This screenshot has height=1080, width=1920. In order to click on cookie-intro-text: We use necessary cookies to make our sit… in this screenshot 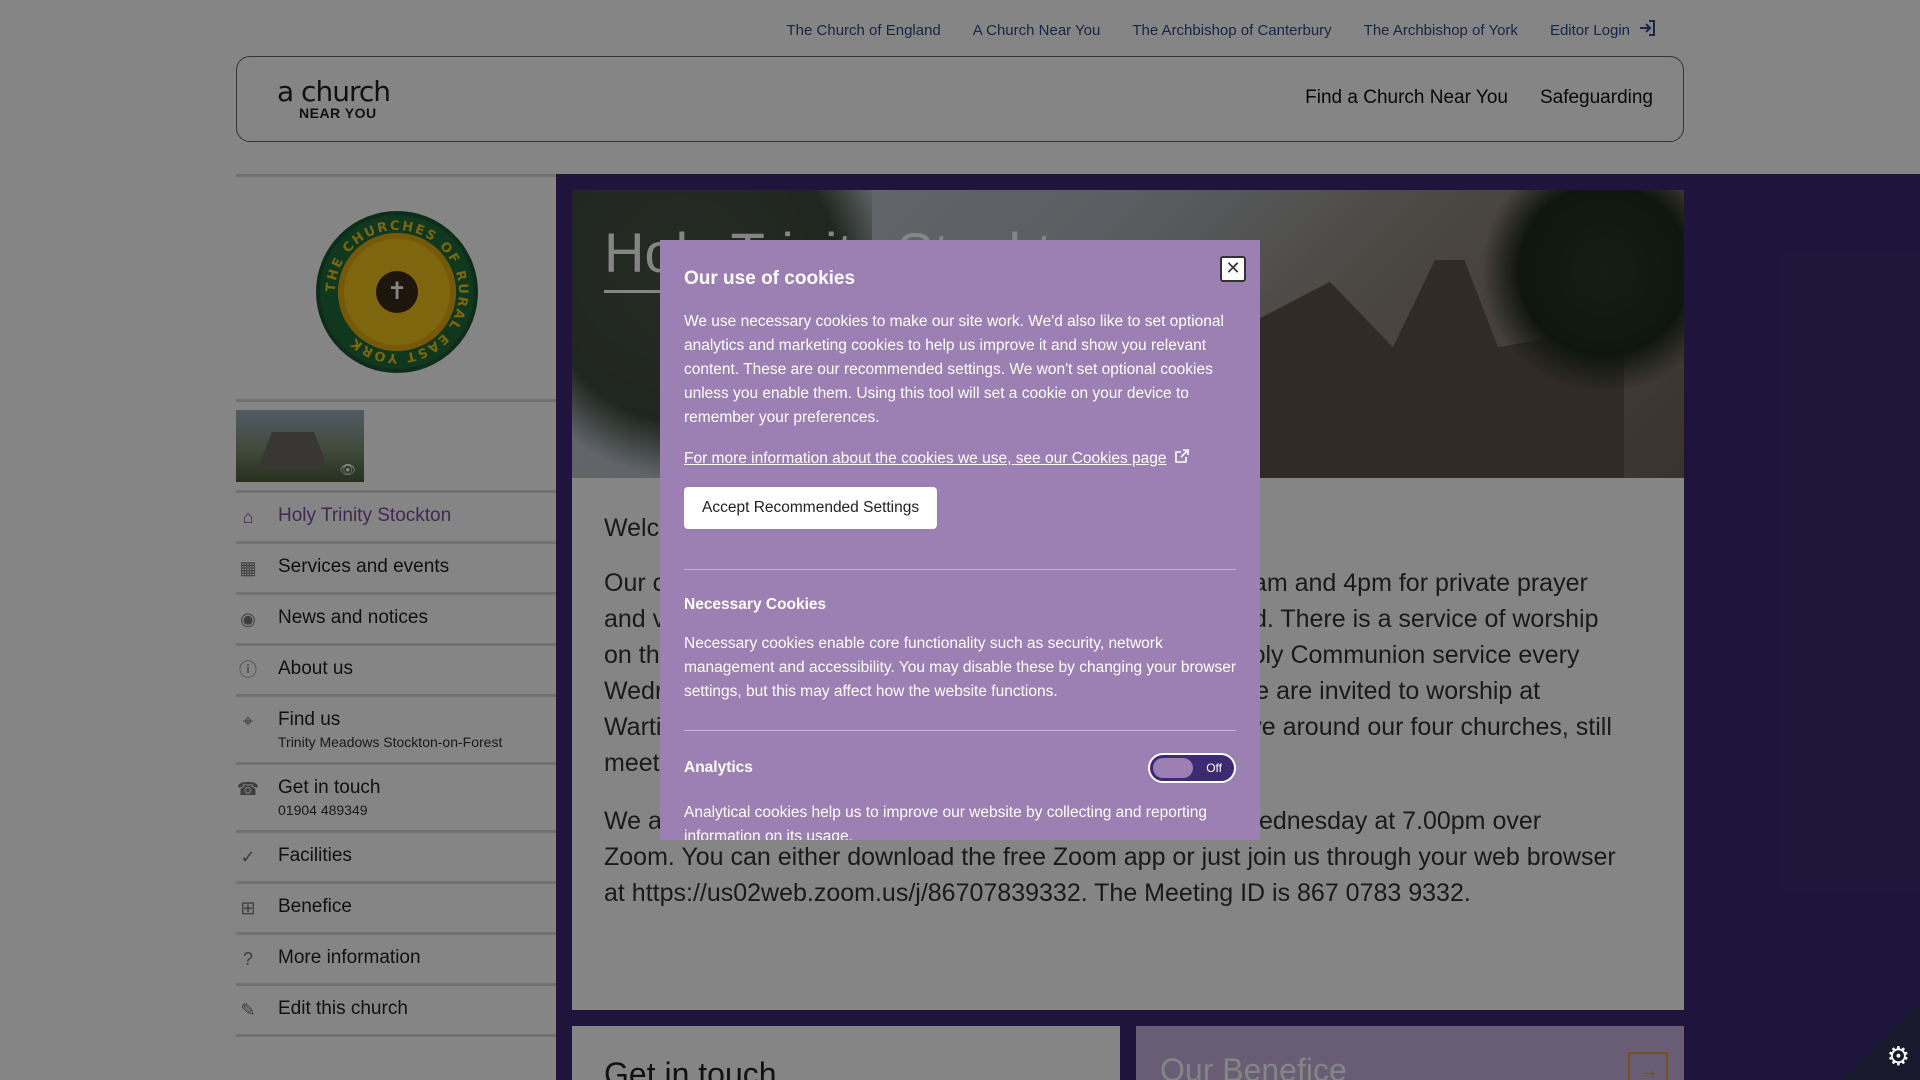, I will do `click(954, 369)`.